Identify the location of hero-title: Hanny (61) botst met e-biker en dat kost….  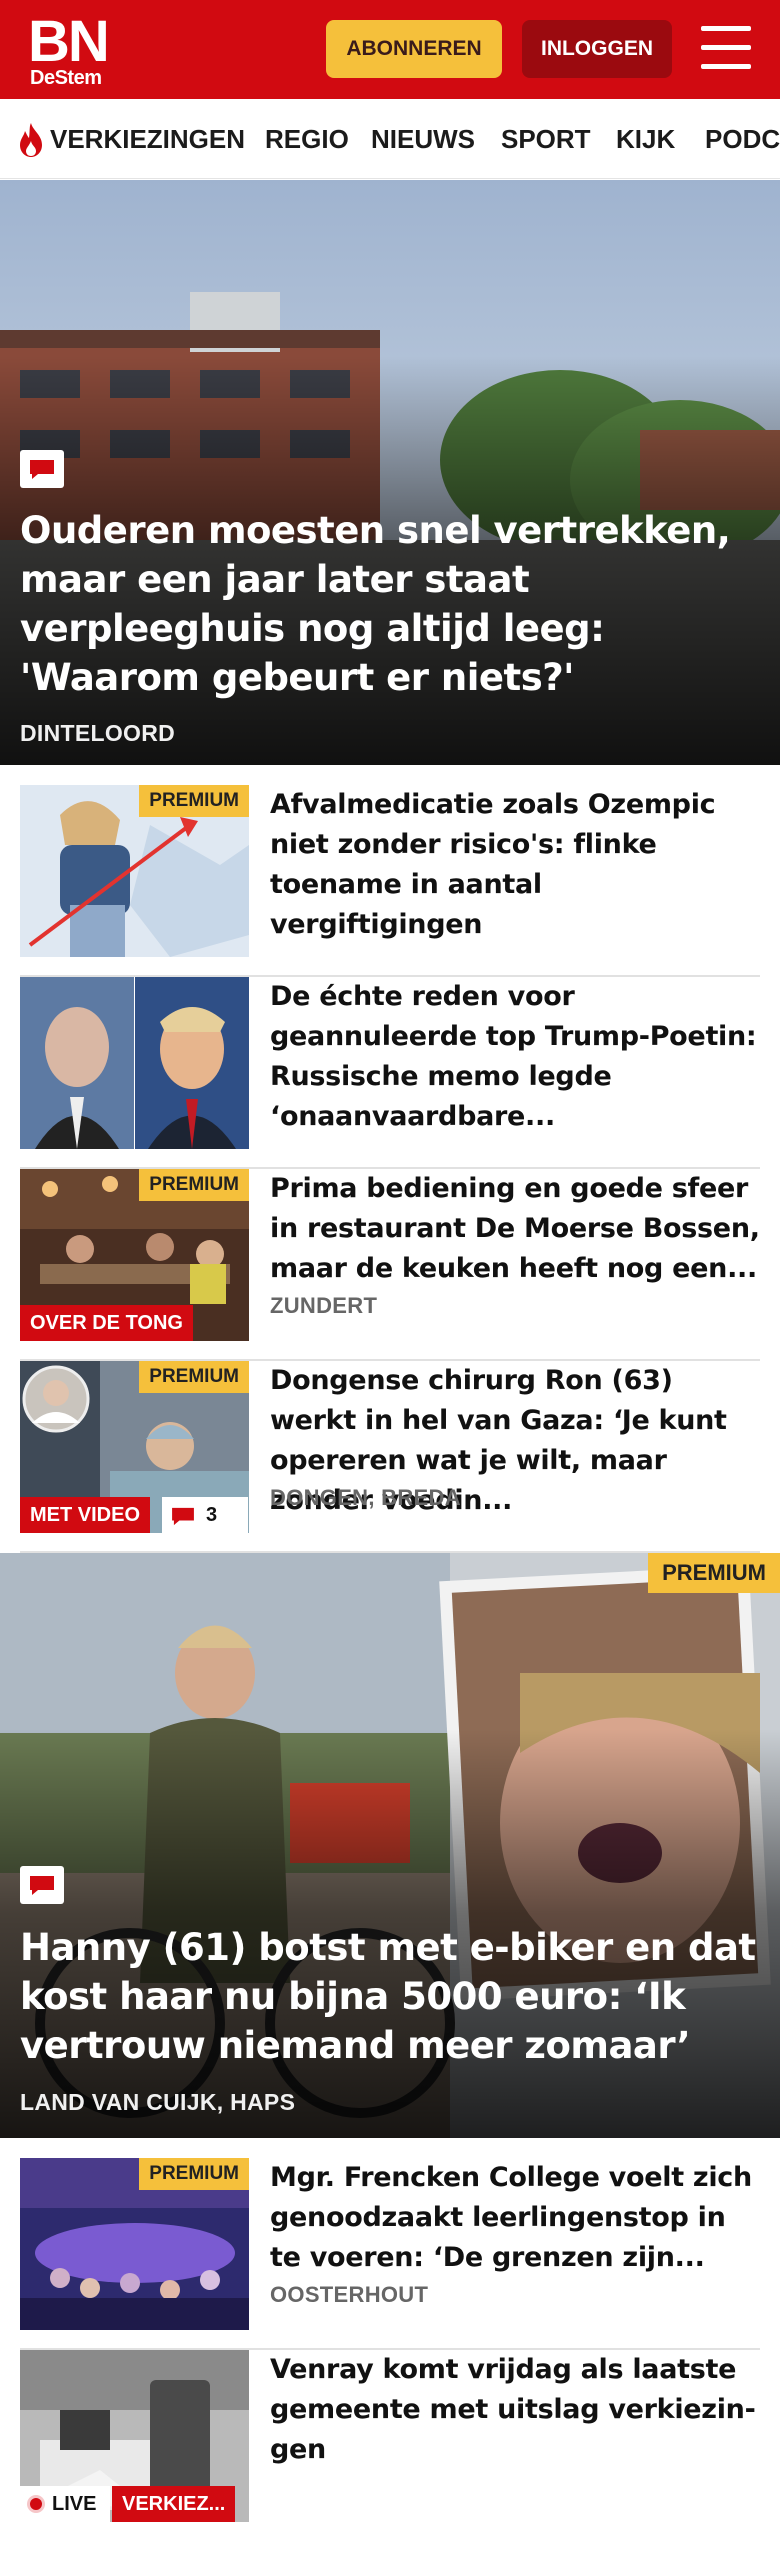
(390, 1996).